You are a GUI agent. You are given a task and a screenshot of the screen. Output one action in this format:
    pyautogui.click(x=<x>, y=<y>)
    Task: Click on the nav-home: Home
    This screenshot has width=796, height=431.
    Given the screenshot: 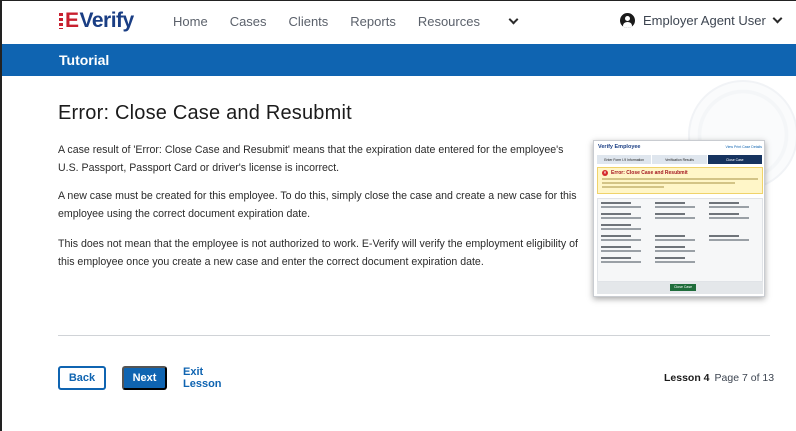 What is the action you would take?
    pyautogui.click(x=190, y=21)
    